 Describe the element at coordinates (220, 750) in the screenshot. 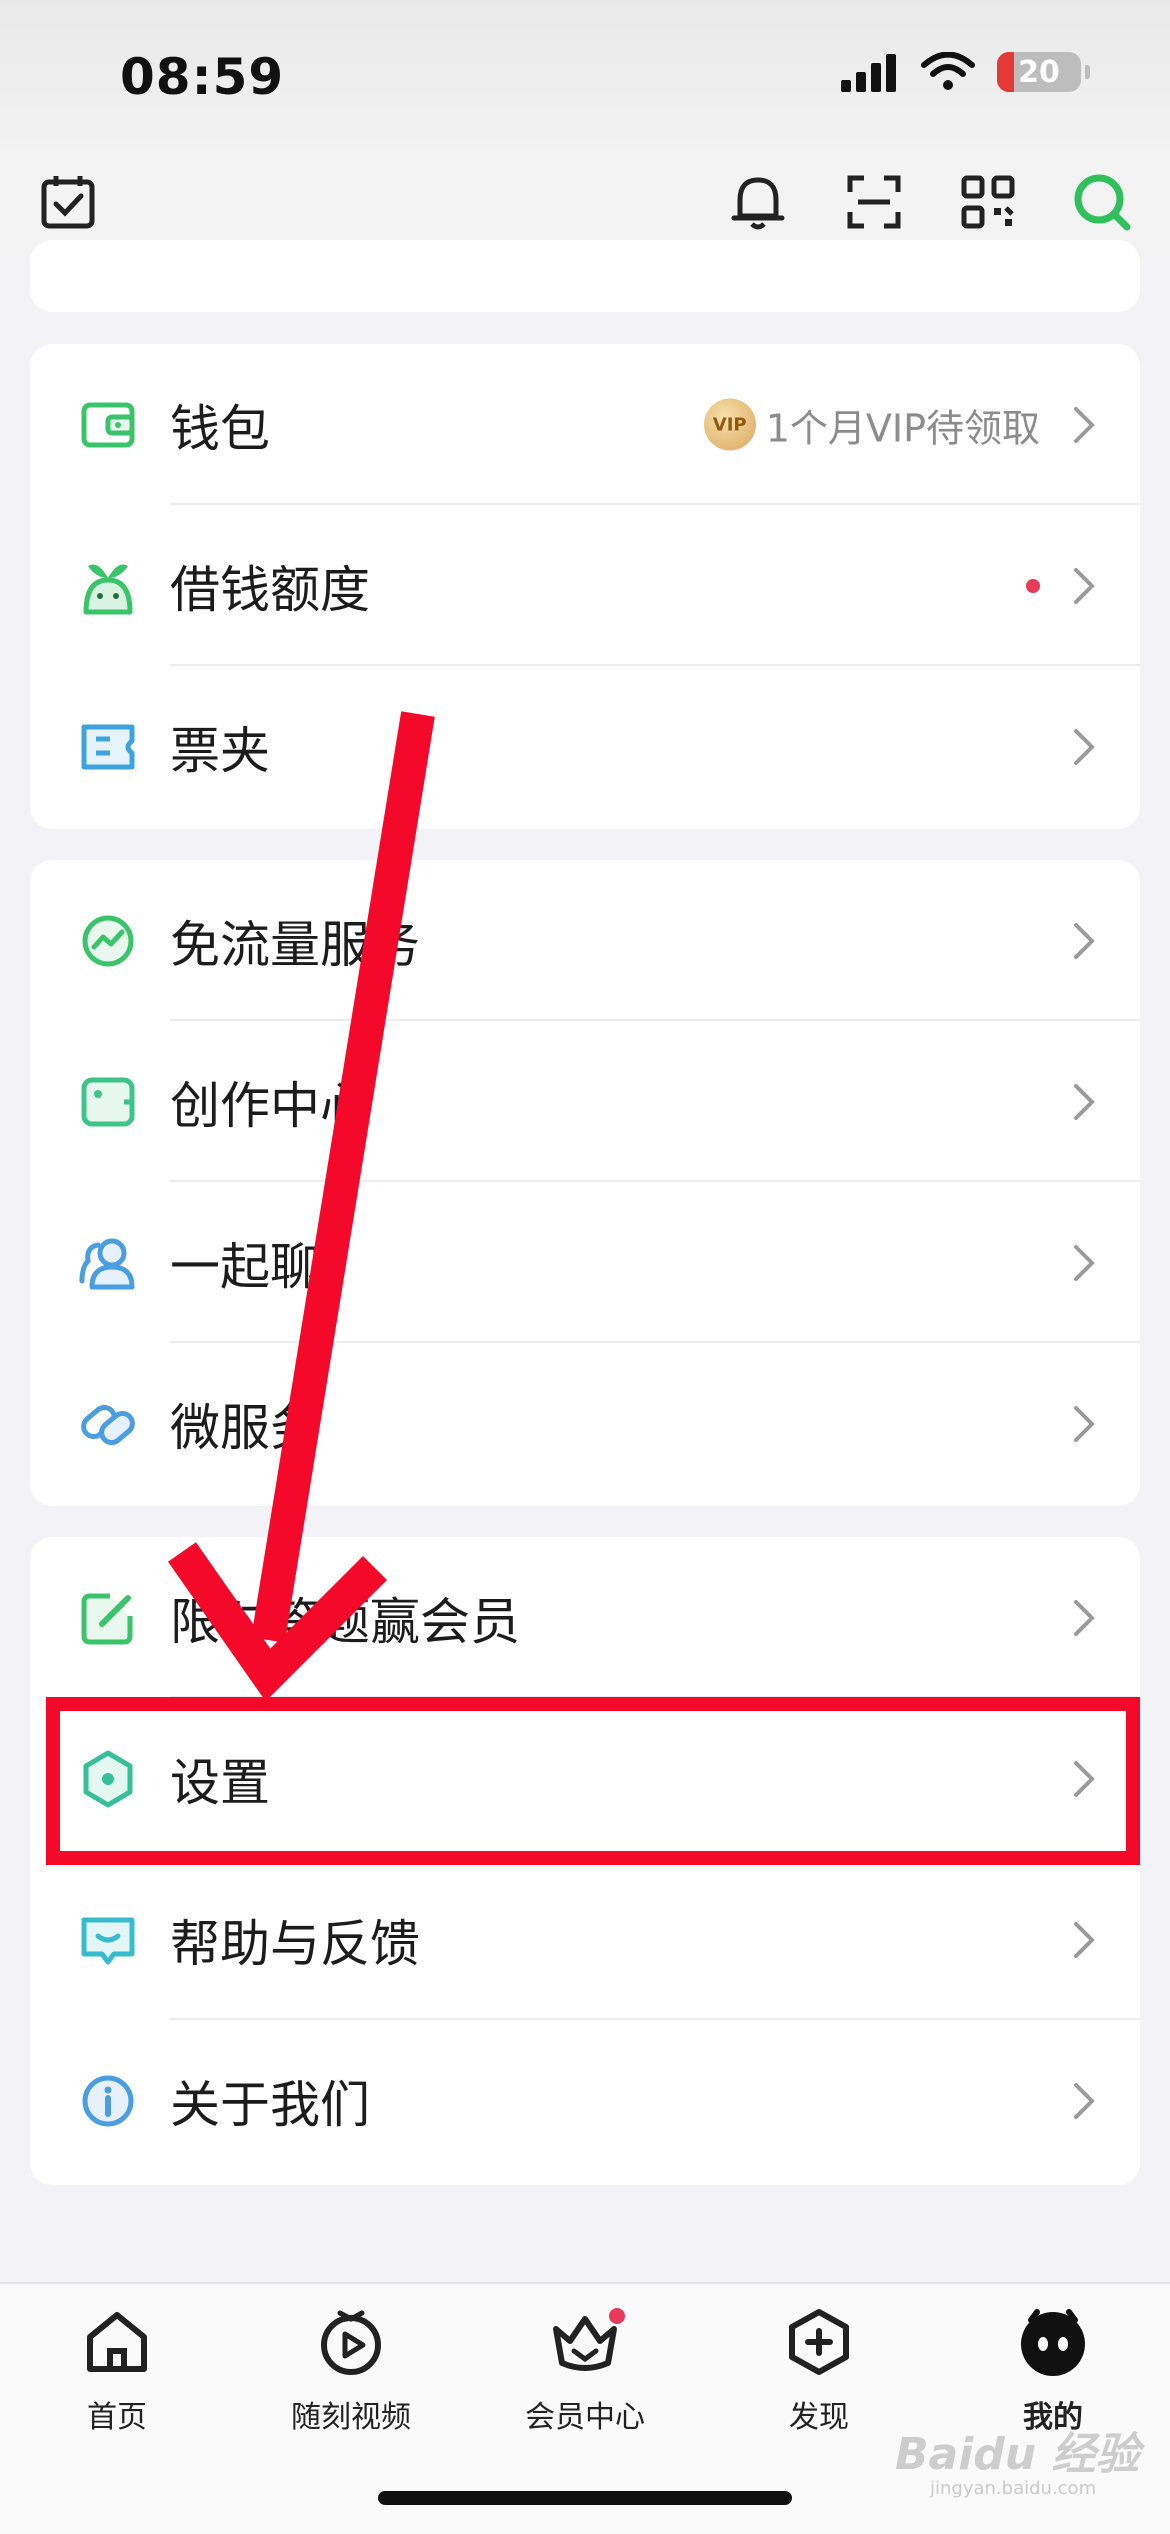

I see `menu-item-label: 票夹` at that location.